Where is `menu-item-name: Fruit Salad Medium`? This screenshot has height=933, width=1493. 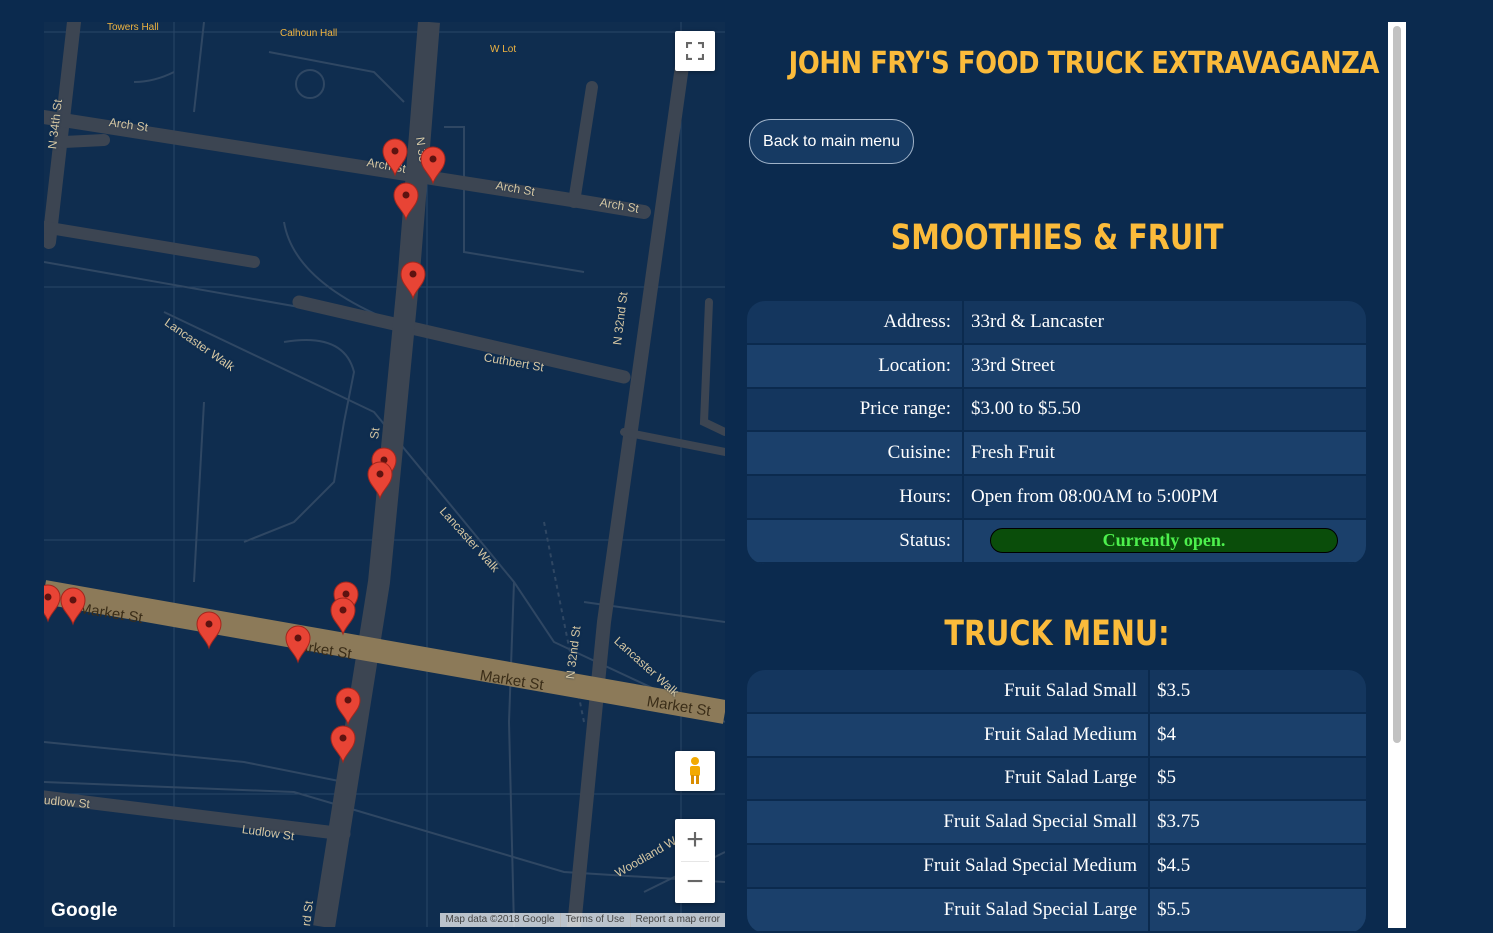 menu-item-name: Fruit Salad Medium is located at coordinates (948, 734).